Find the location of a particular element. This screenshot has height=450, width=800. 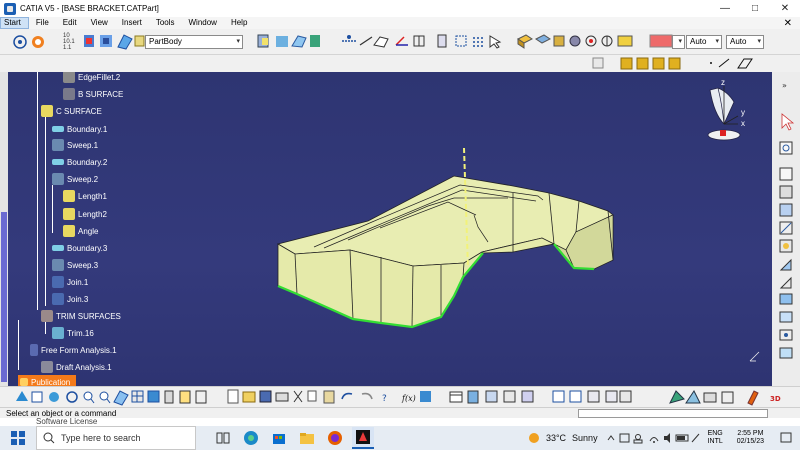

sweep-tool-icon is located at coordinates (315, 41).